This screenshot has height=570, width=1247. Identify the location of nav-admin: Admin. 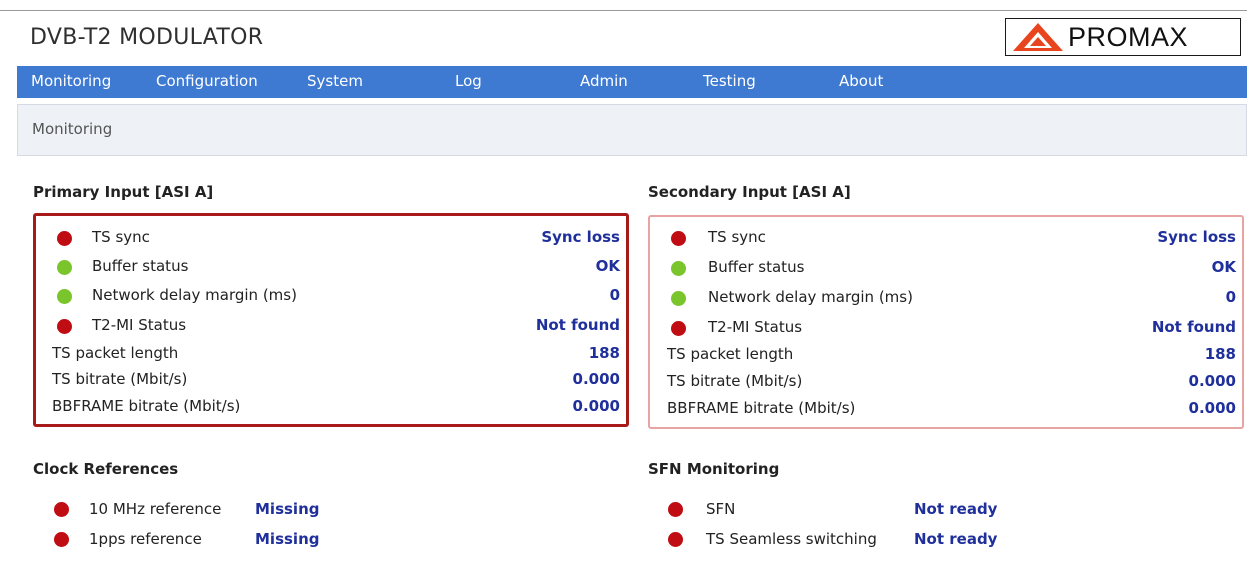
(604, 81).